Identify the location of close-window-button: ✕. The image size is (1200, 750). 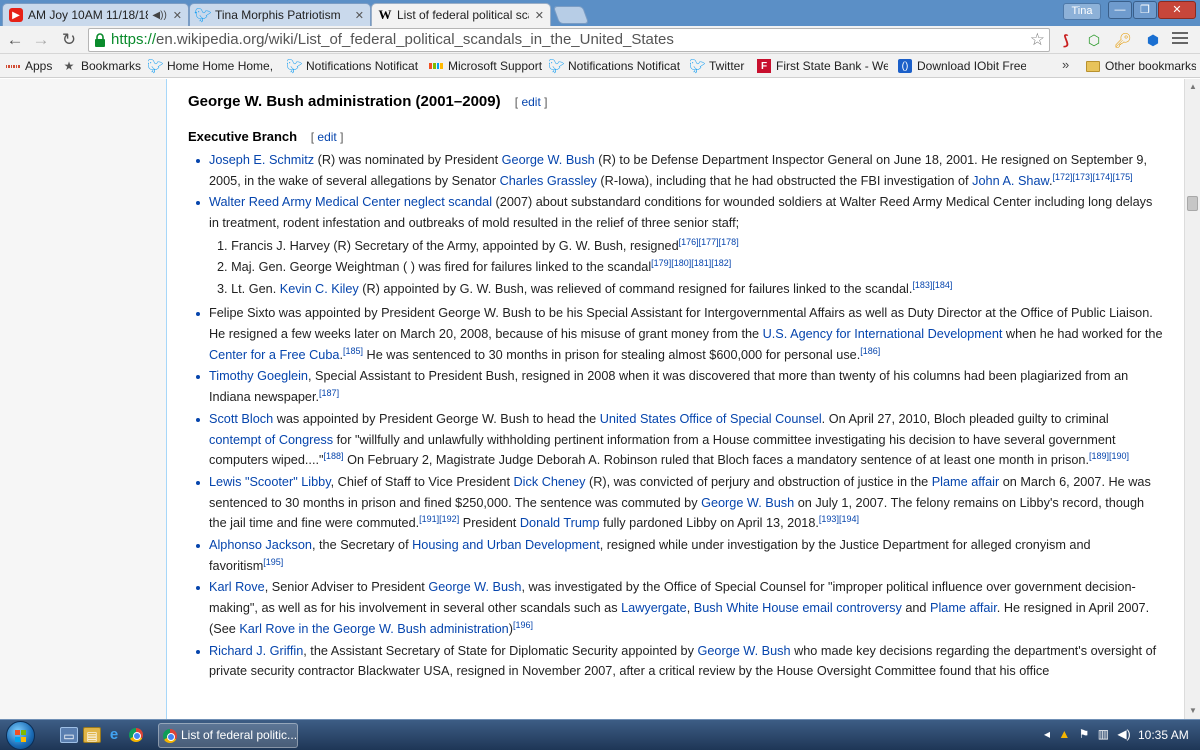
(1177, 10).